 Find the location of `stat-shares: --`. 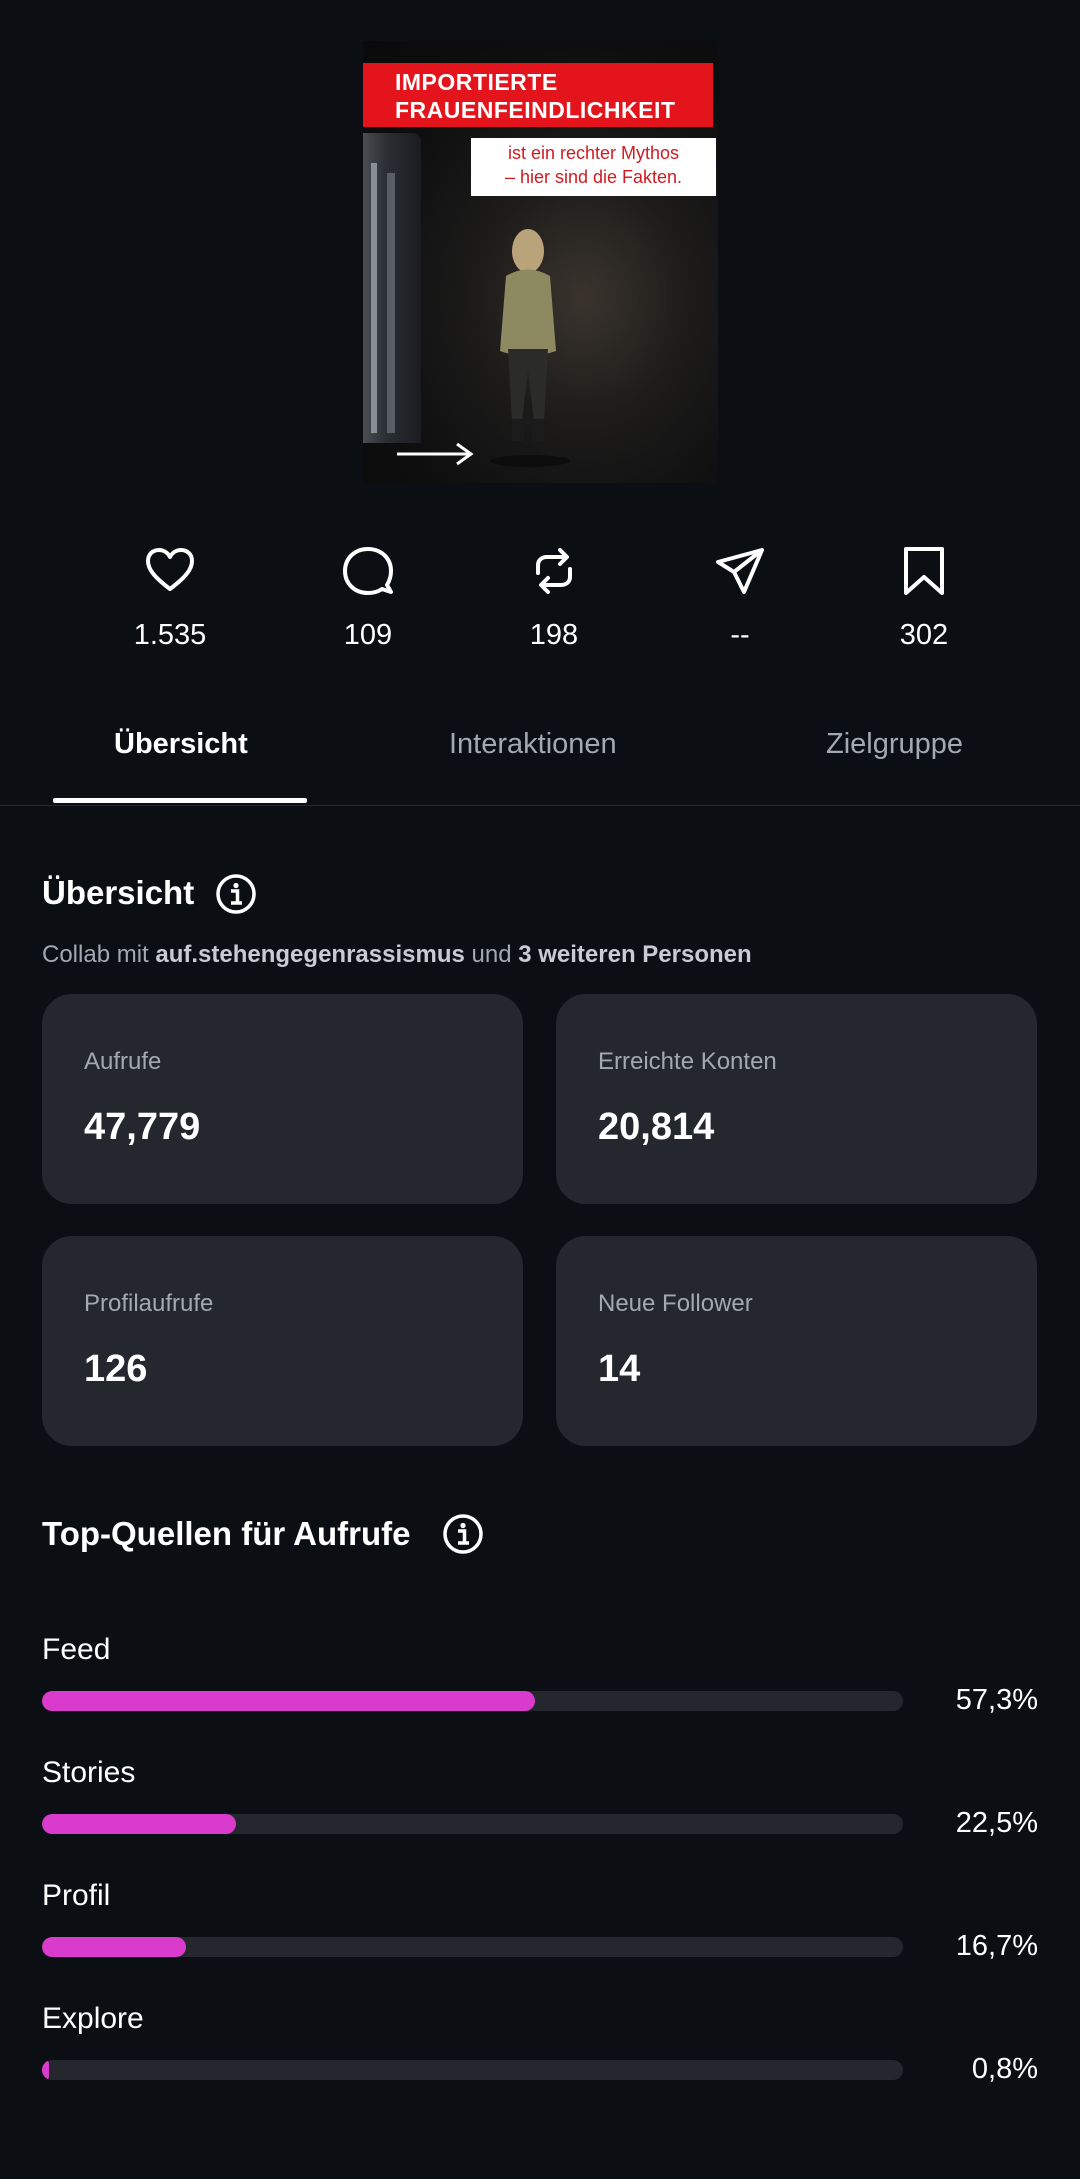

stat-shares: -- is located at coordinates (740, 598).